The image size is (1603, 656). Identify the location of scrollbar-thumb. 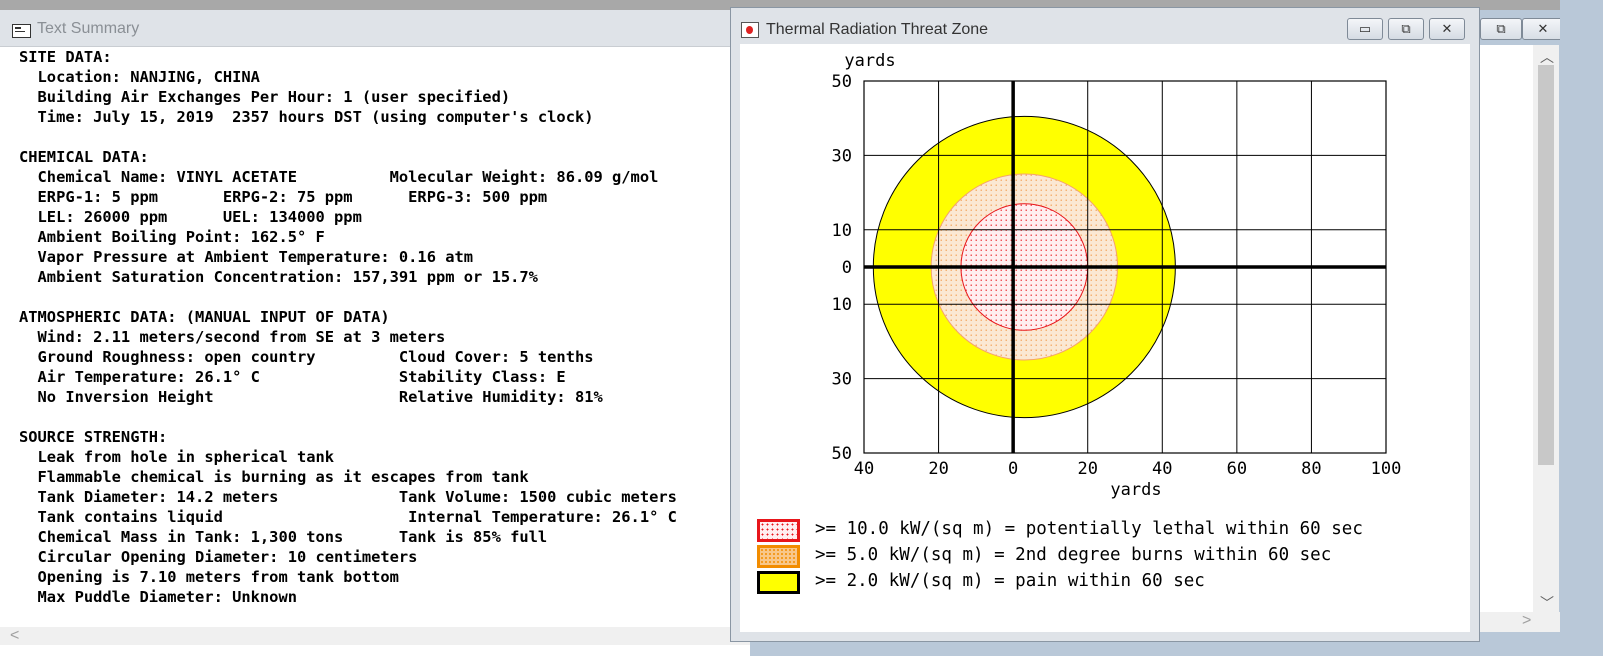
(1546, 265).